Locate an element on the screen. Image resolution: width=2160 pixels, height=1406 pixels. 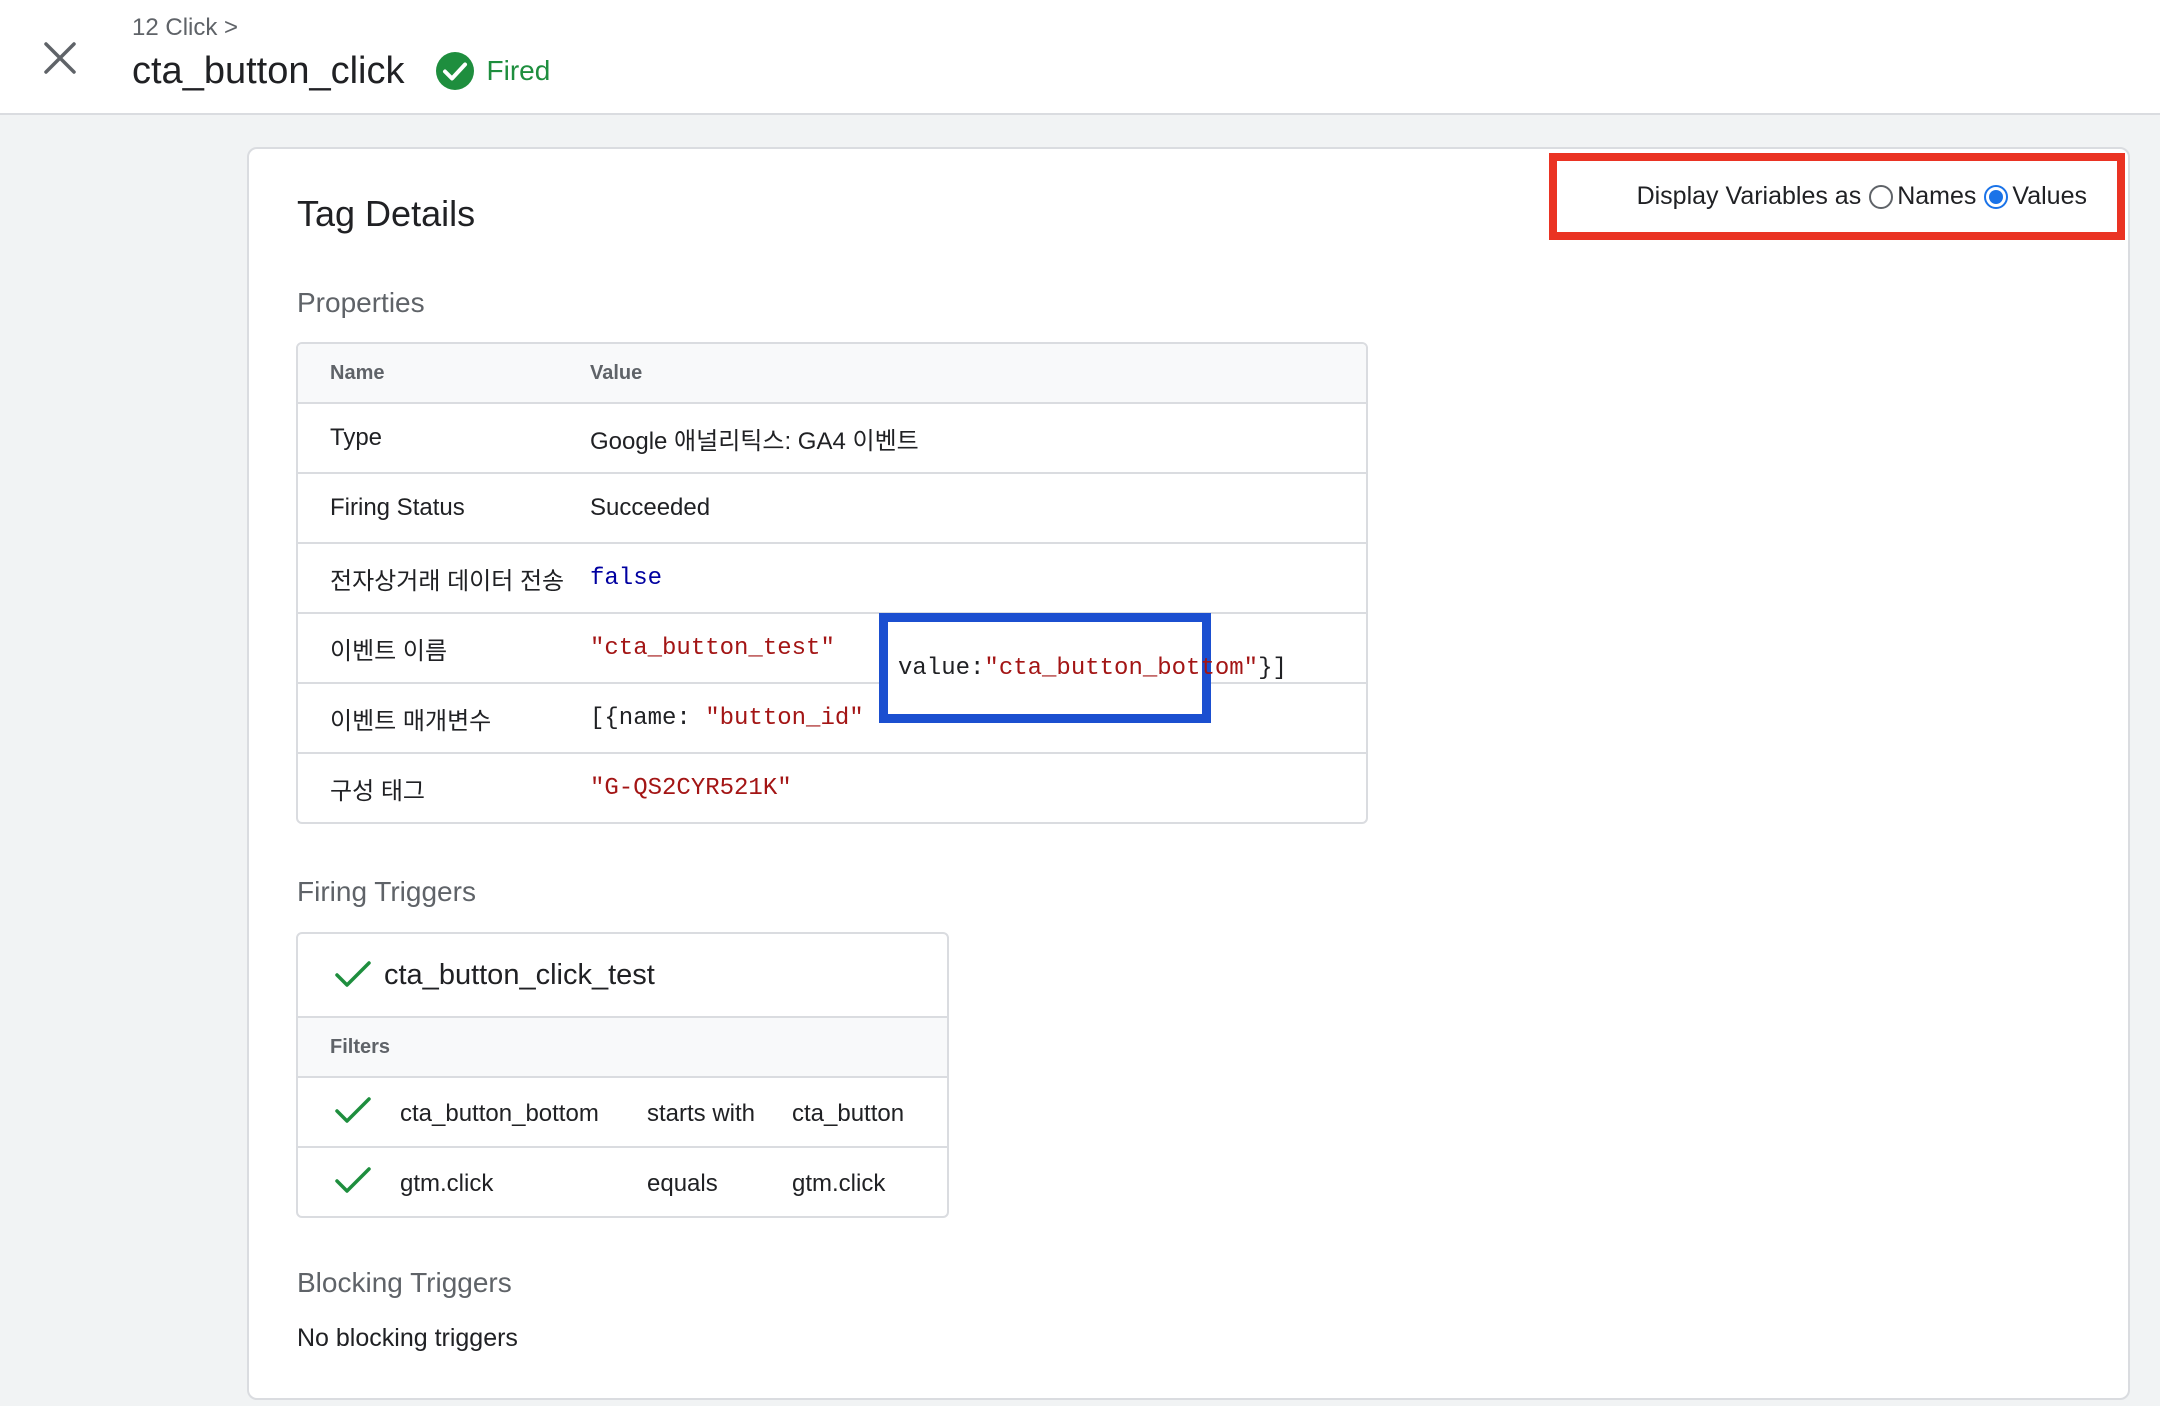
status-text: Fired is located at coordinates (518, 70).